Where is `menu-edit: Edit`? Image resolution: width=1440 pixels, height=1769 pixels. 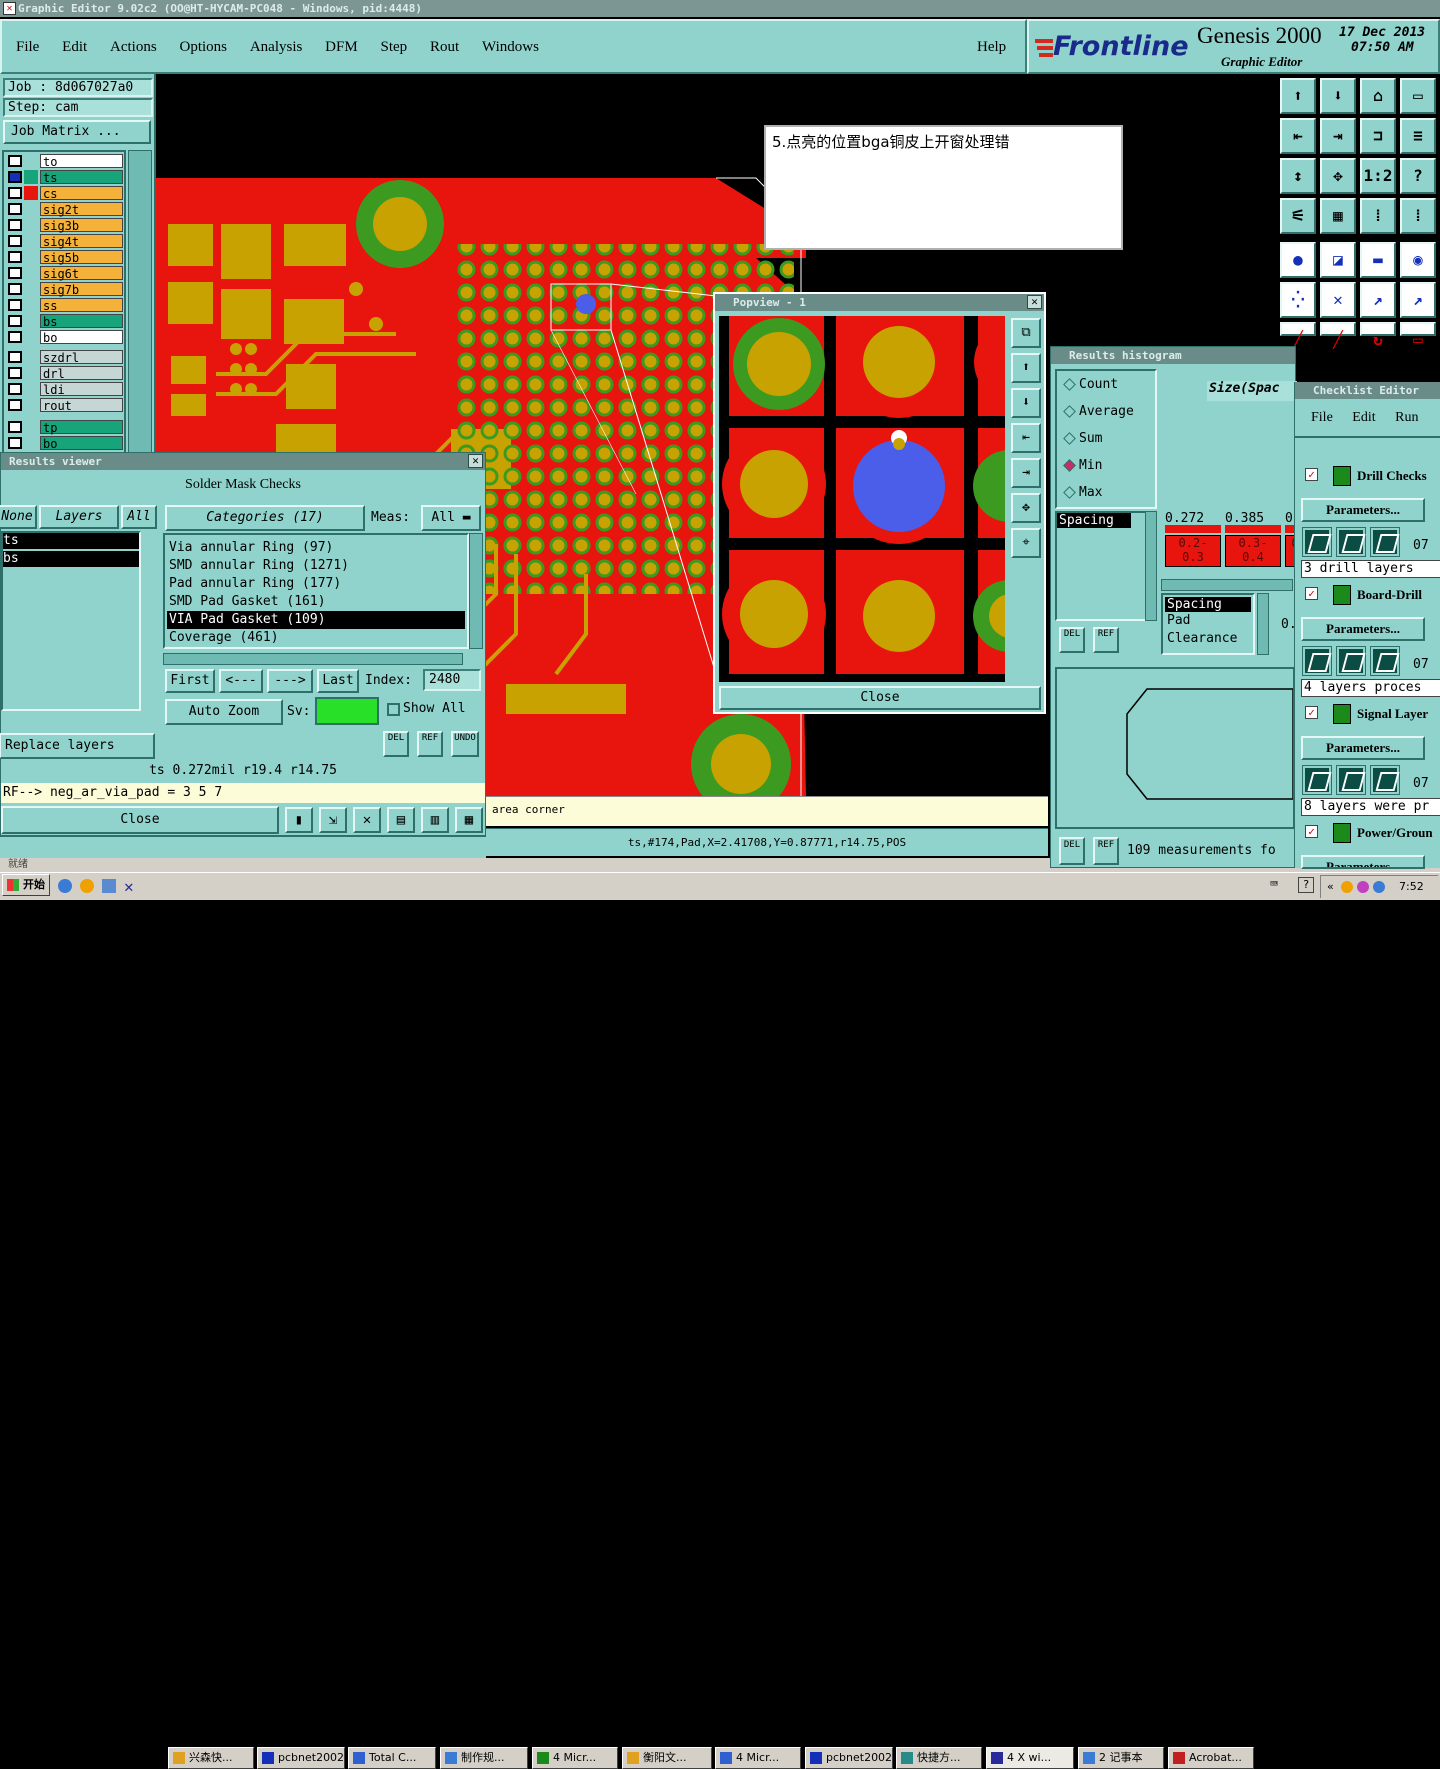
menu-edit: Edit is located at coordinates (74, 47).